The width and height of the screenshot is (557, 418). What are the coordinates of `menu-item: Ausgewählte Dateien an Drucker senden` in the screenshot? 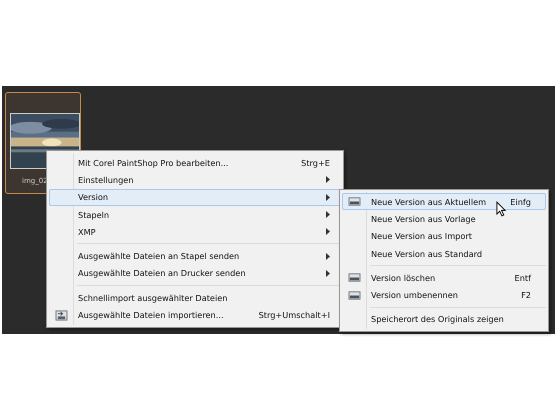 It's located at (195, 273).